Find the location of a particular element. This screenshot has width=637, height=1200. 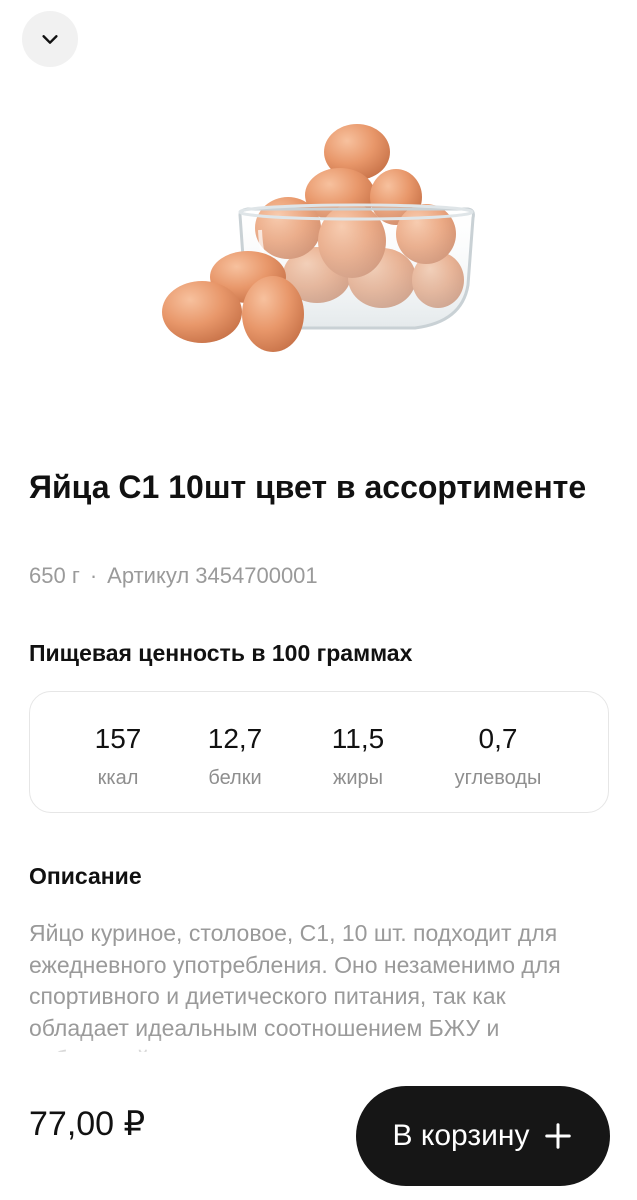

nutrition-label: углеводы is located at coordinates (498, 778).